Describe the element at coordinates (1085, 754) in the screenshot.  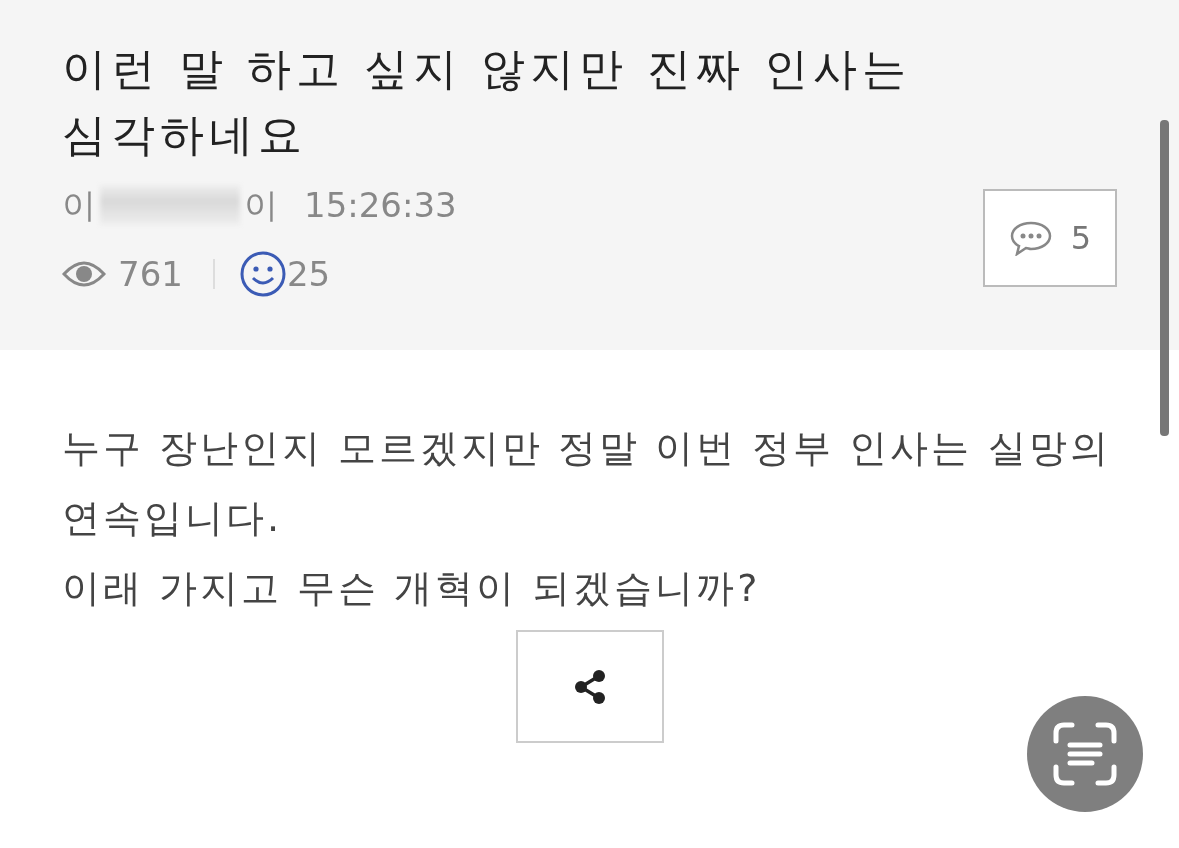
I see `text-scan-icon` at that location.